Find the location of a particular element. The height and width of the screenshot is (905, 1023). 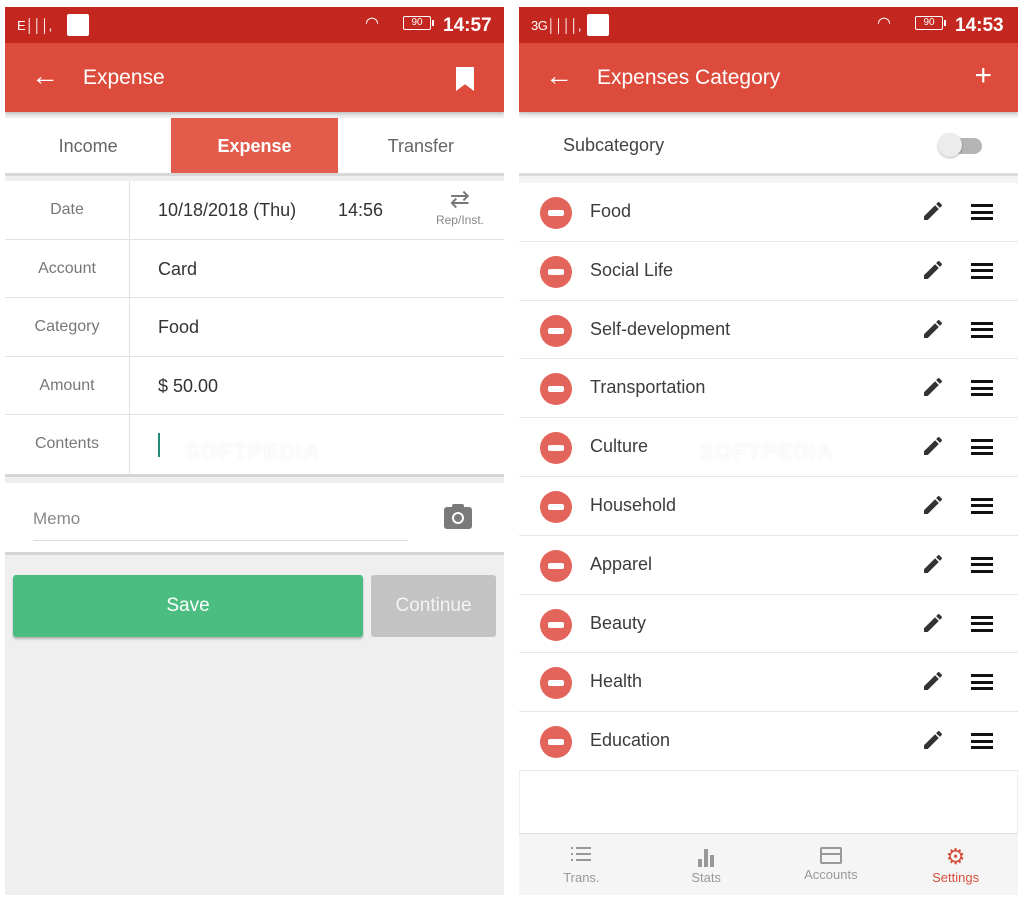

subcategory-toggle is located at coordinates (960, 145).